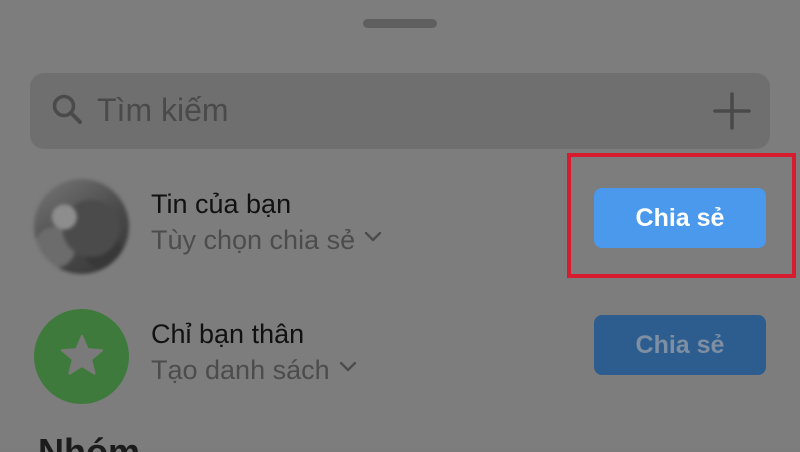  I want to click on create-list-dropdown: Tạo danh sách, so click(254, 370).